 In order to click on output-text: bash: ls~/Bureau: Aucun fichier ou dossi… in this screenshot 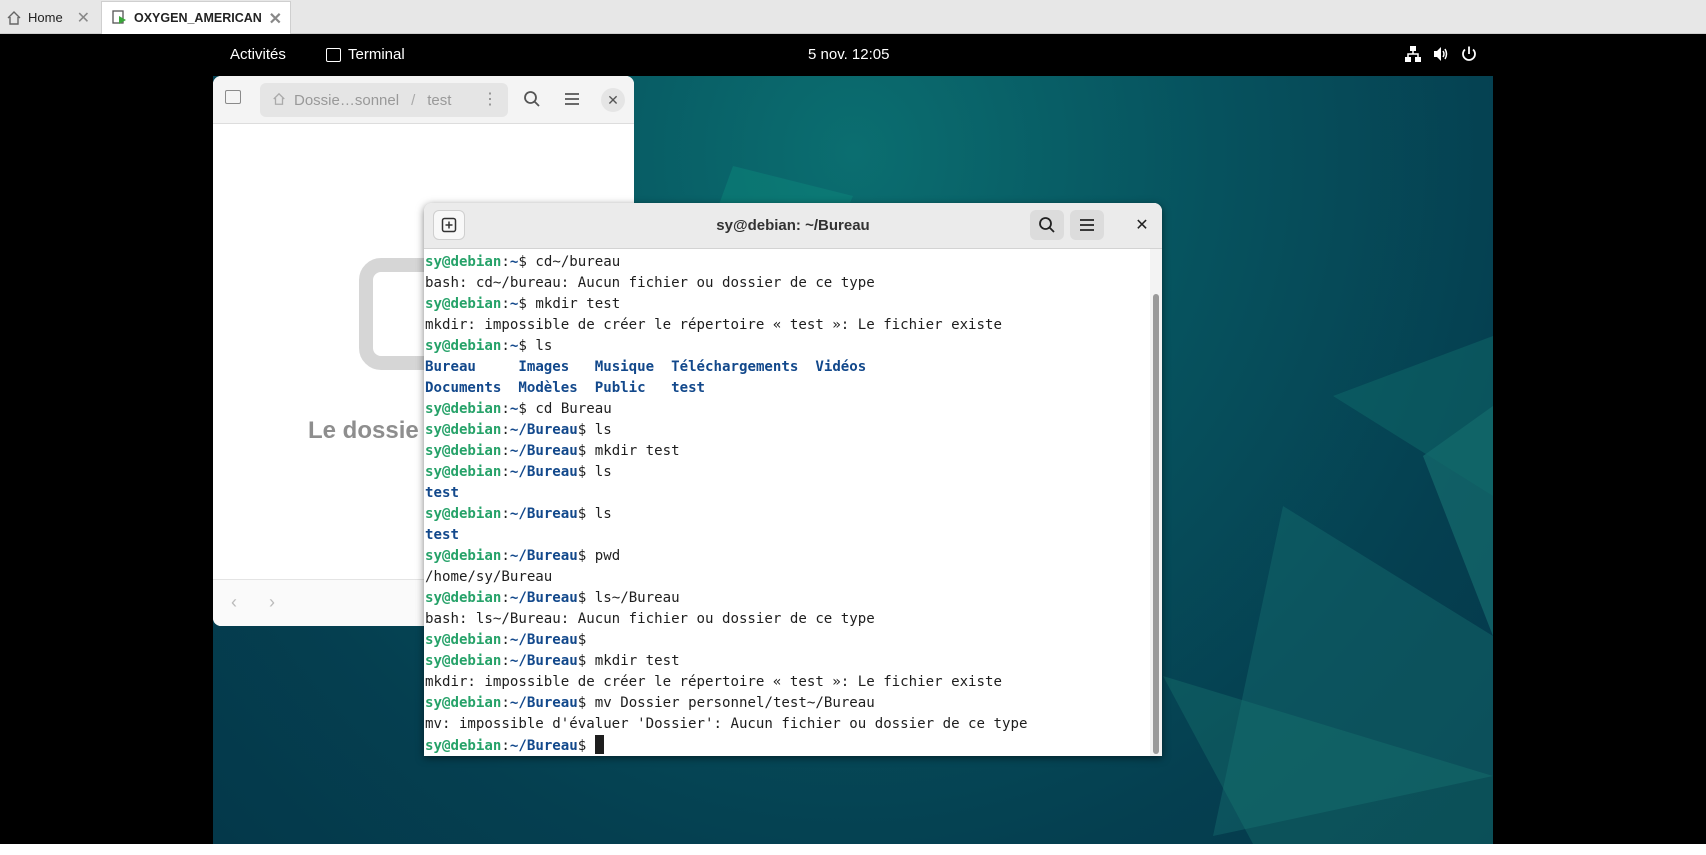, I will do `click(650, 619)`.